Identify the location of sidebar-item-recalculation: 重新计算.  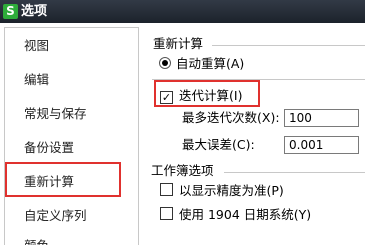
(71, 182).